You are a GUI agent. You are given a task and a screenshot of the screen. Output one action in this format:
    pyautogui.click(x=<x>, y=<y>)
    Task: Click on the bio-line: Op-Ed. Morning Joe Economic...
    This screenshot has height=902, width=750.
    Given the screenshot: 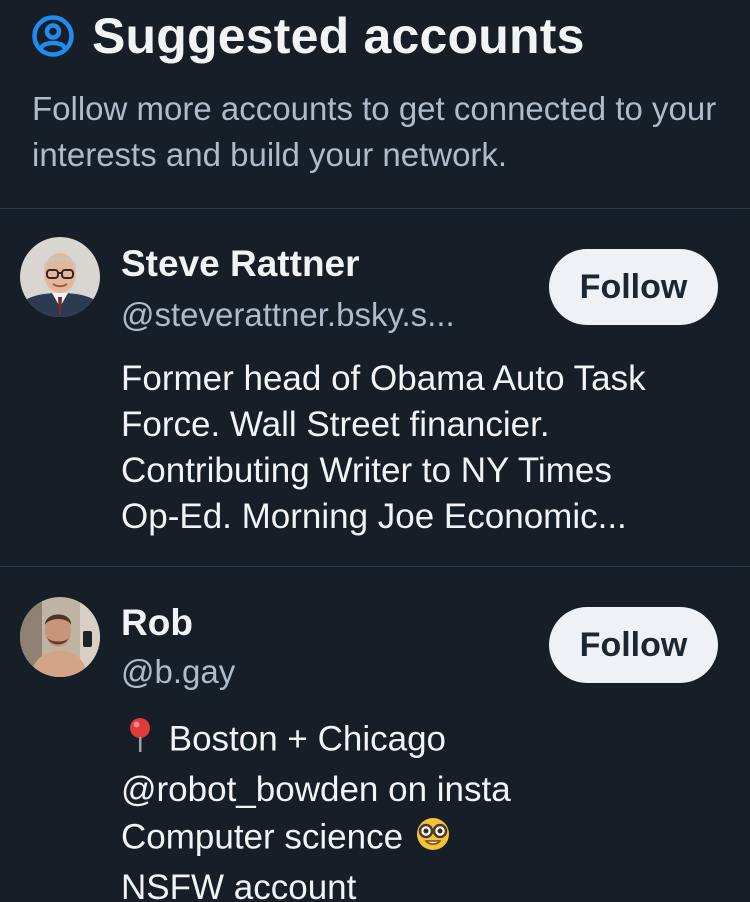 What is the action you would take?
    pyautogui.click(x=374, y=516)
    